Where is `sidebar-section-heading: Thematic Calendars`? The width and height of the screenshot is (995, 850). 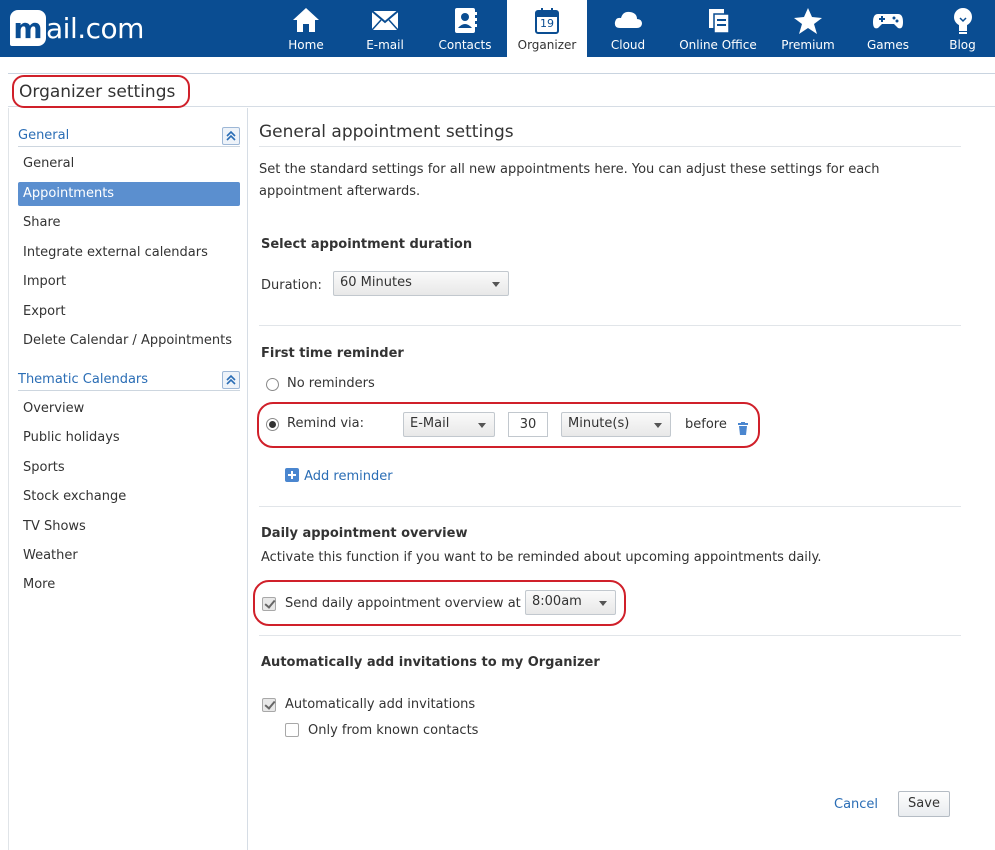
sidebar-section-heading: Thematic Calendars is located at coordinates (83, 379).